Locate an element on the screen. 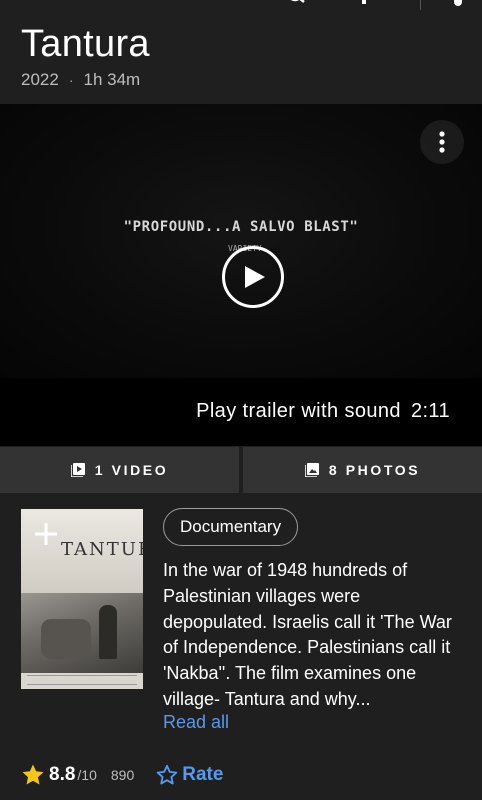 This screenshot has width=482, height=800. search-icon is located at coordinates (297, 3).